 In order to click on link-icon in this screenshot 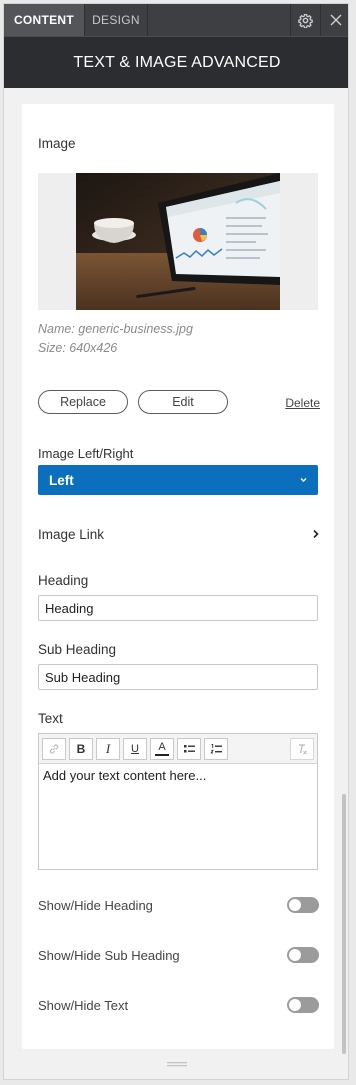, I will do `click(54, 748)`.